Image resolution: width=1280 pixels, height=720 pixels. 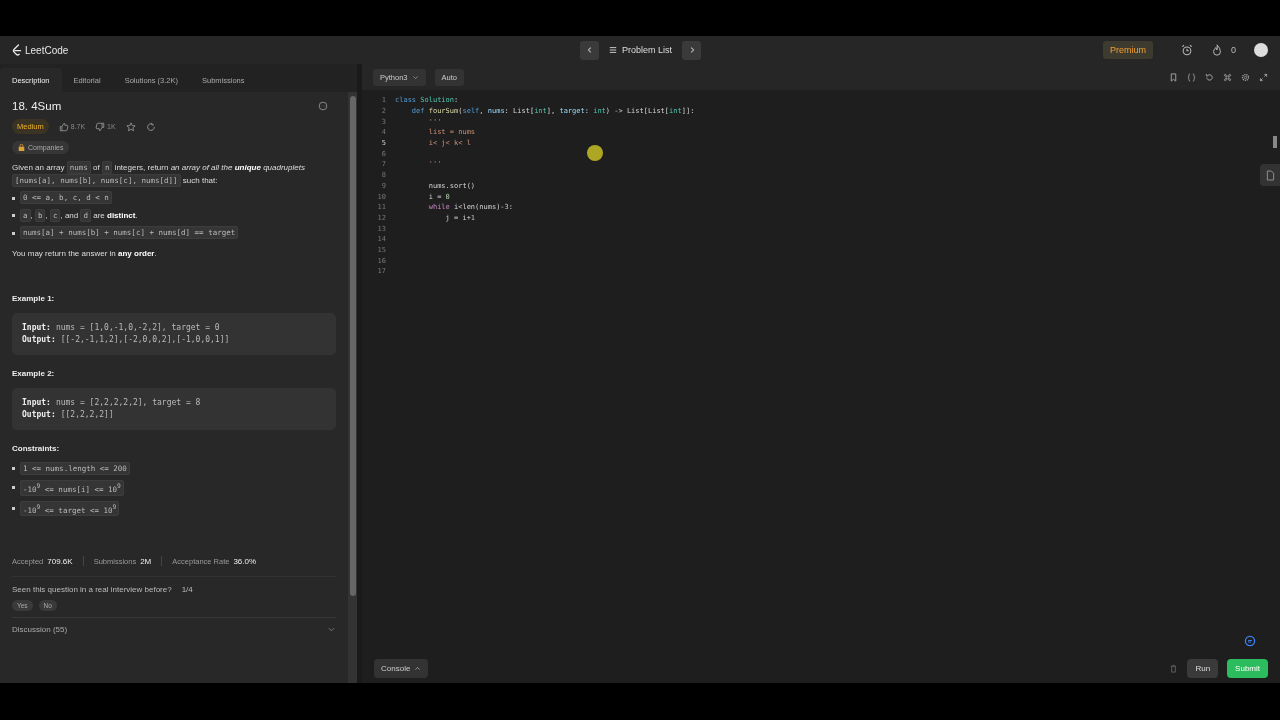 What do you see at coordinates (87, 414) in the screenshot?
I see `output-value: [[2,2,2,2]]` at bounding box center [87, 414].